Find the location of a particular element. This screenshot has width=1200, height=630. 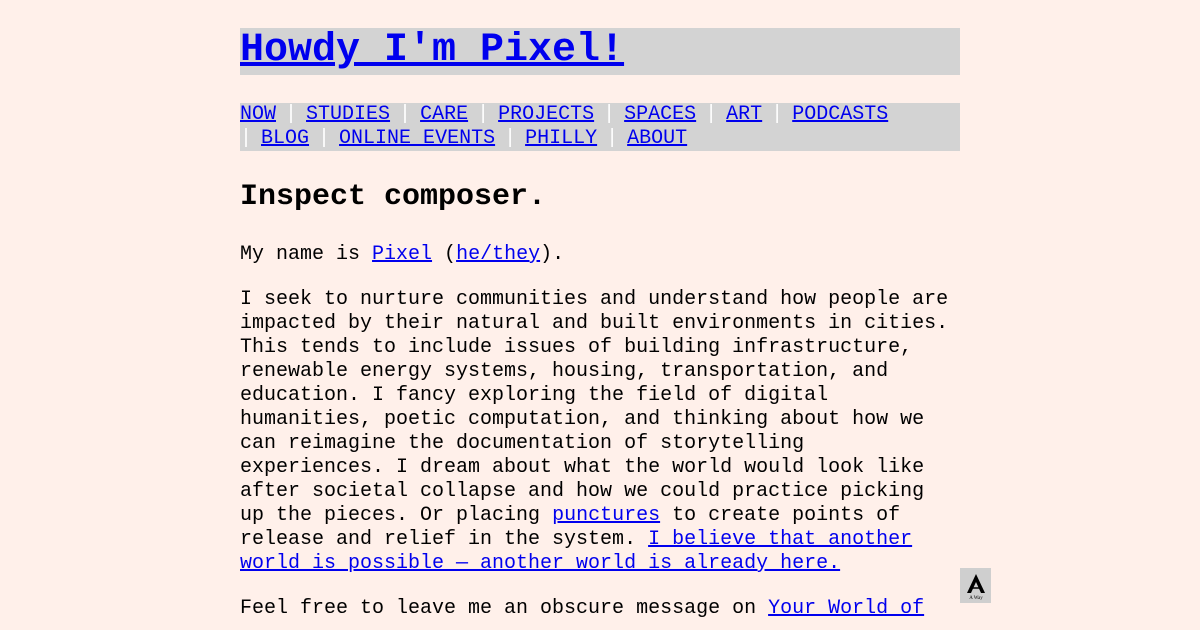

your-world-link: Your World of is located at coordinates (846, 608).